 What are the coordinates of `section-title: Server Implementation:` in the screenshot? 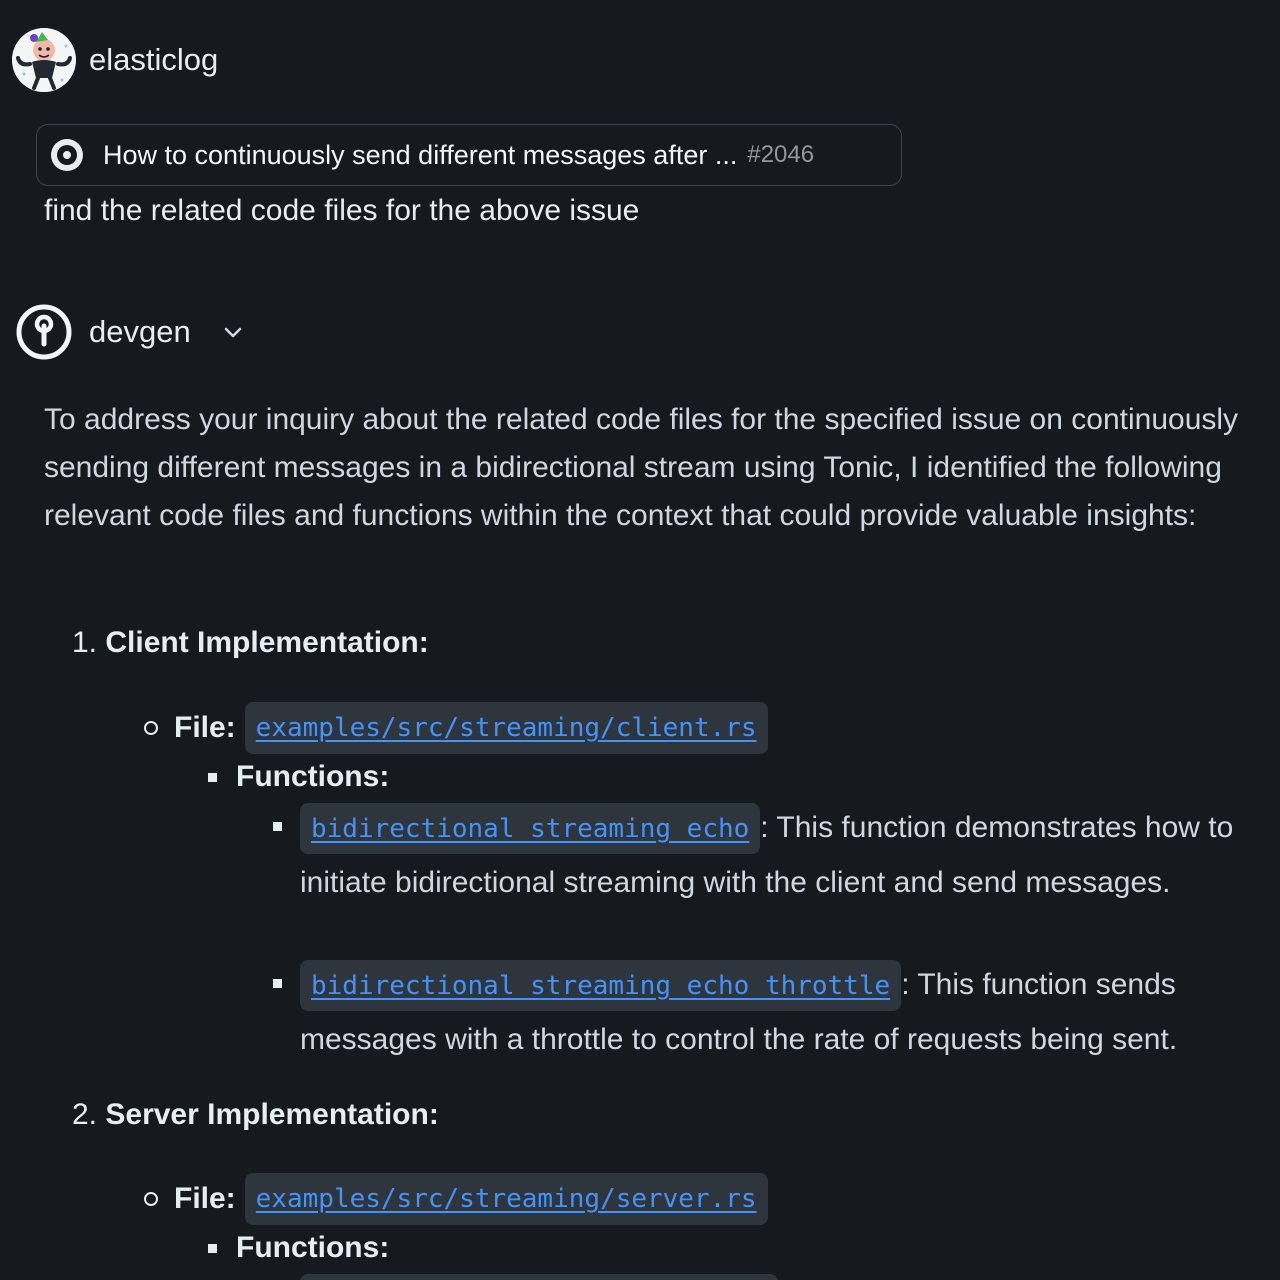 It's located at (272, 1114).